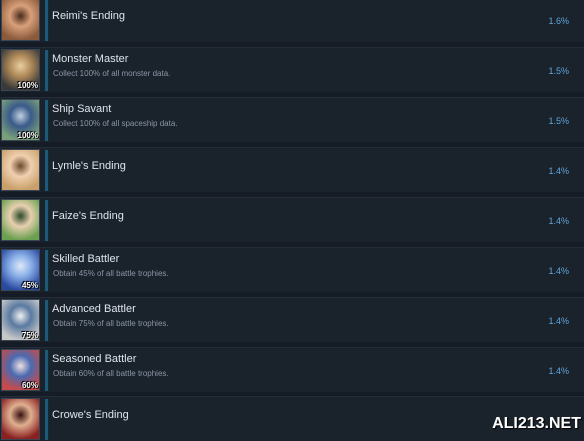 This screenshot has height=441, width=584. I want to click on achievement-row: Faize's Ending 1.4%, so click(292, 219).